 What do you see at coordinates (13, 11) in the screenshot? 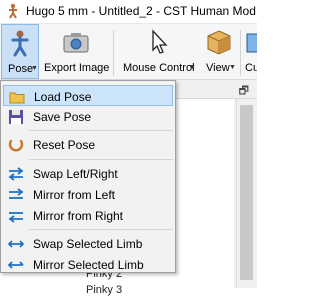
I see `app-logo-icon` at bounding box center [13, 11].